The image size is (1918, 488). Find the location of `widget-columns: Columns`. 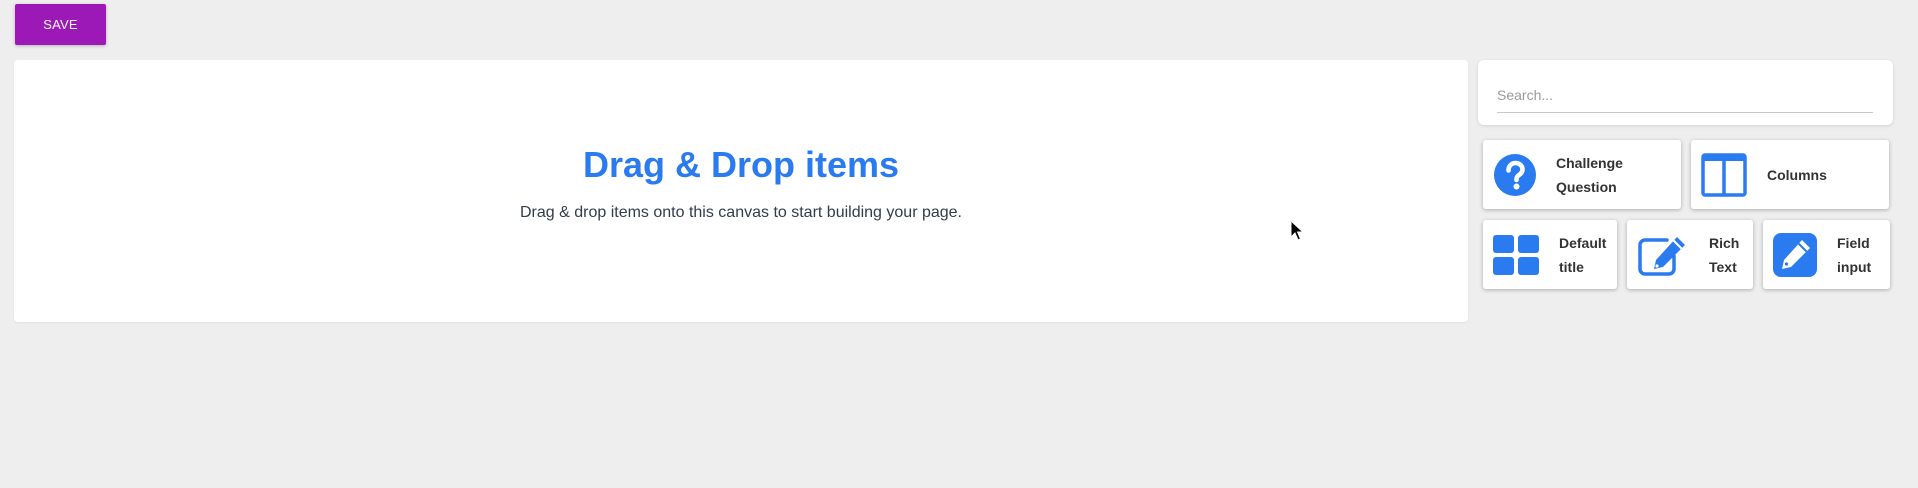

widget-columns: Columns is located at coordinates (1790, 174).